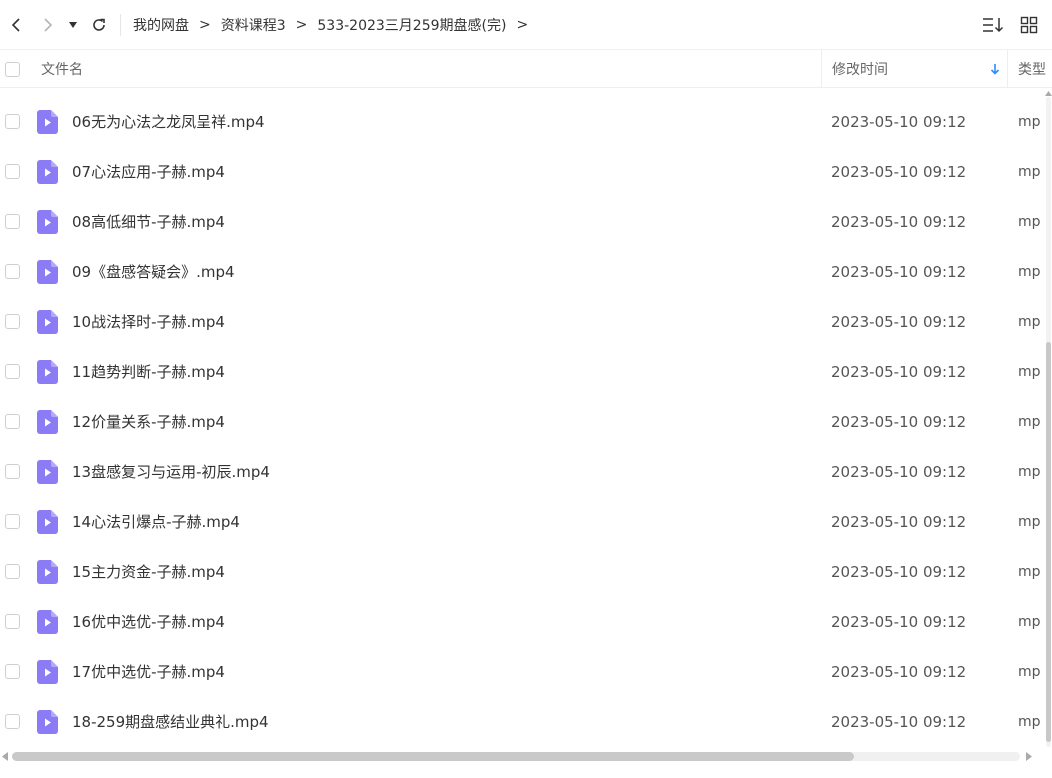 The image size is (1052, 778). What do you see at coordinates (411, 25) in the screenshot?
I see `breadcrumb-item-current: 533-2023三月259期盘感(完)` at bounding box center [411, 25].